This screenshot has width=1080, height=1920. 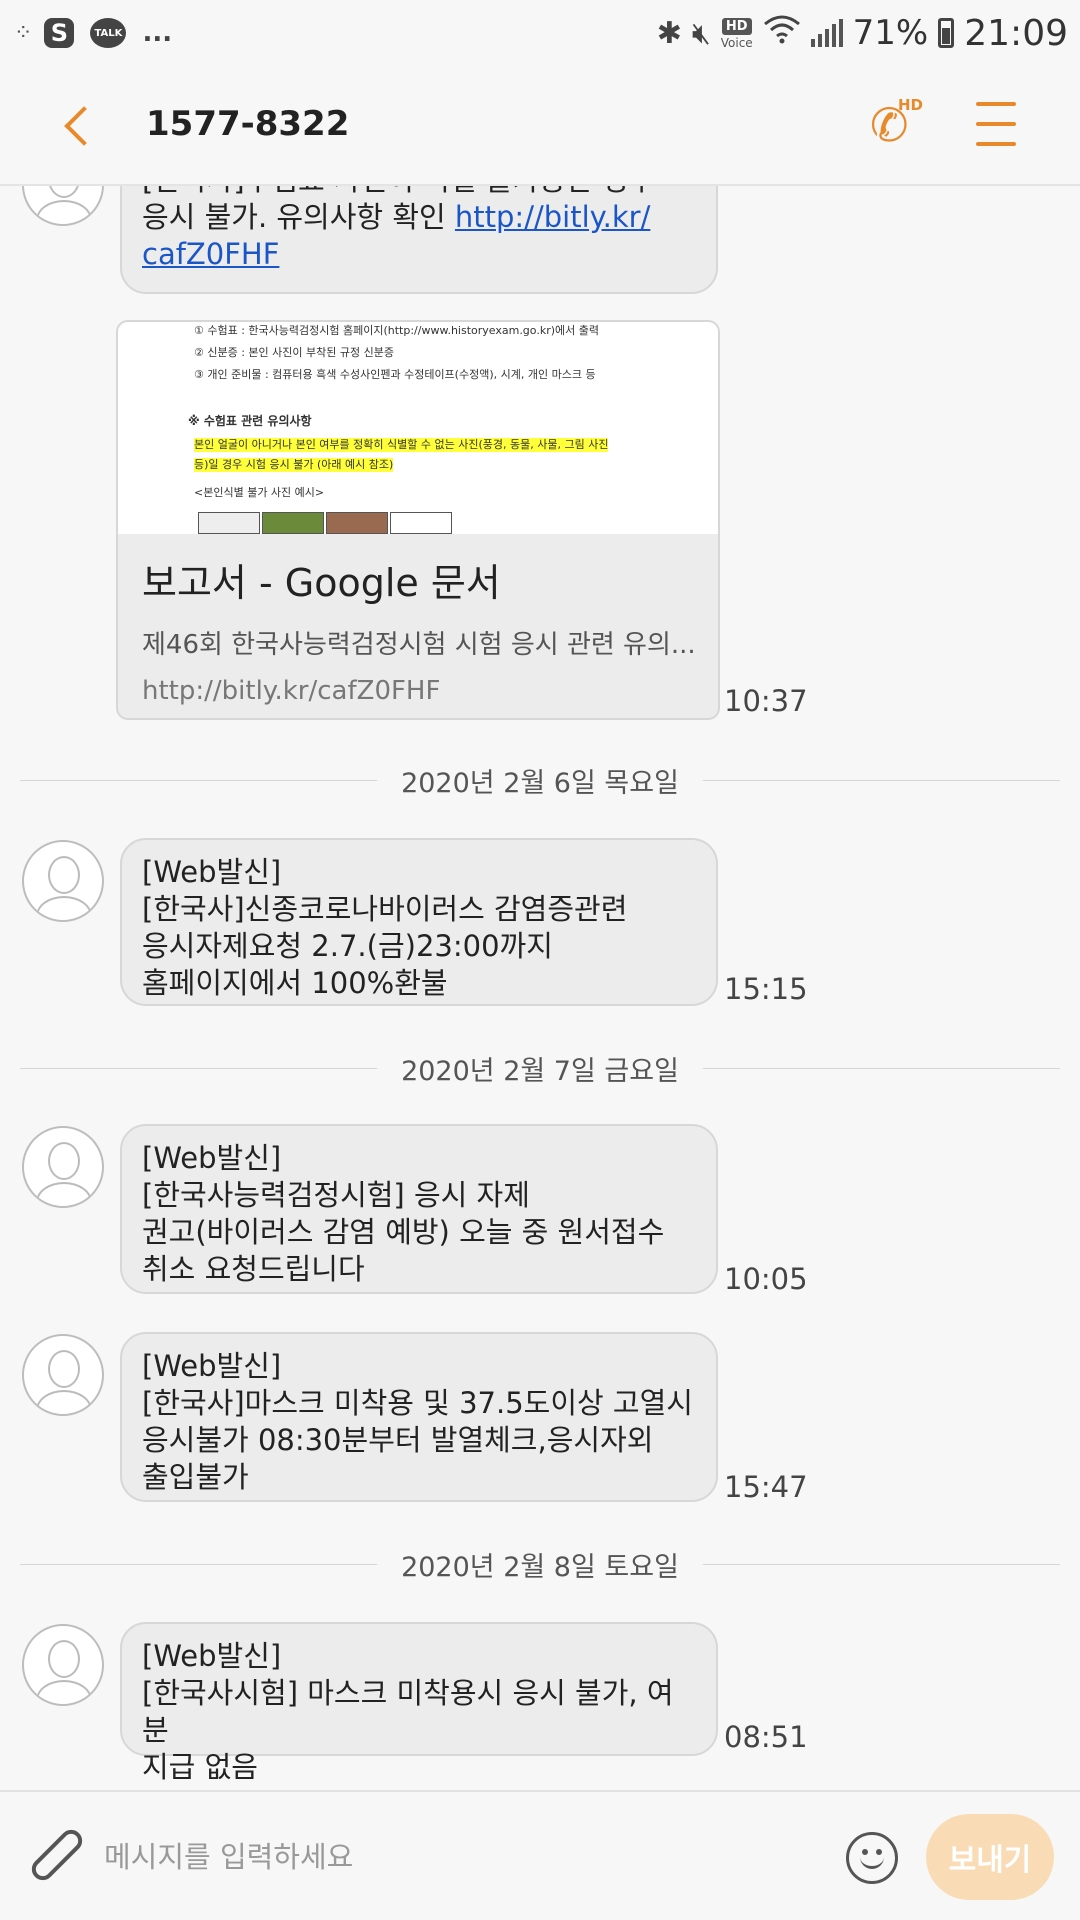 I want to click on menu-button, so click(x=996, y=124).